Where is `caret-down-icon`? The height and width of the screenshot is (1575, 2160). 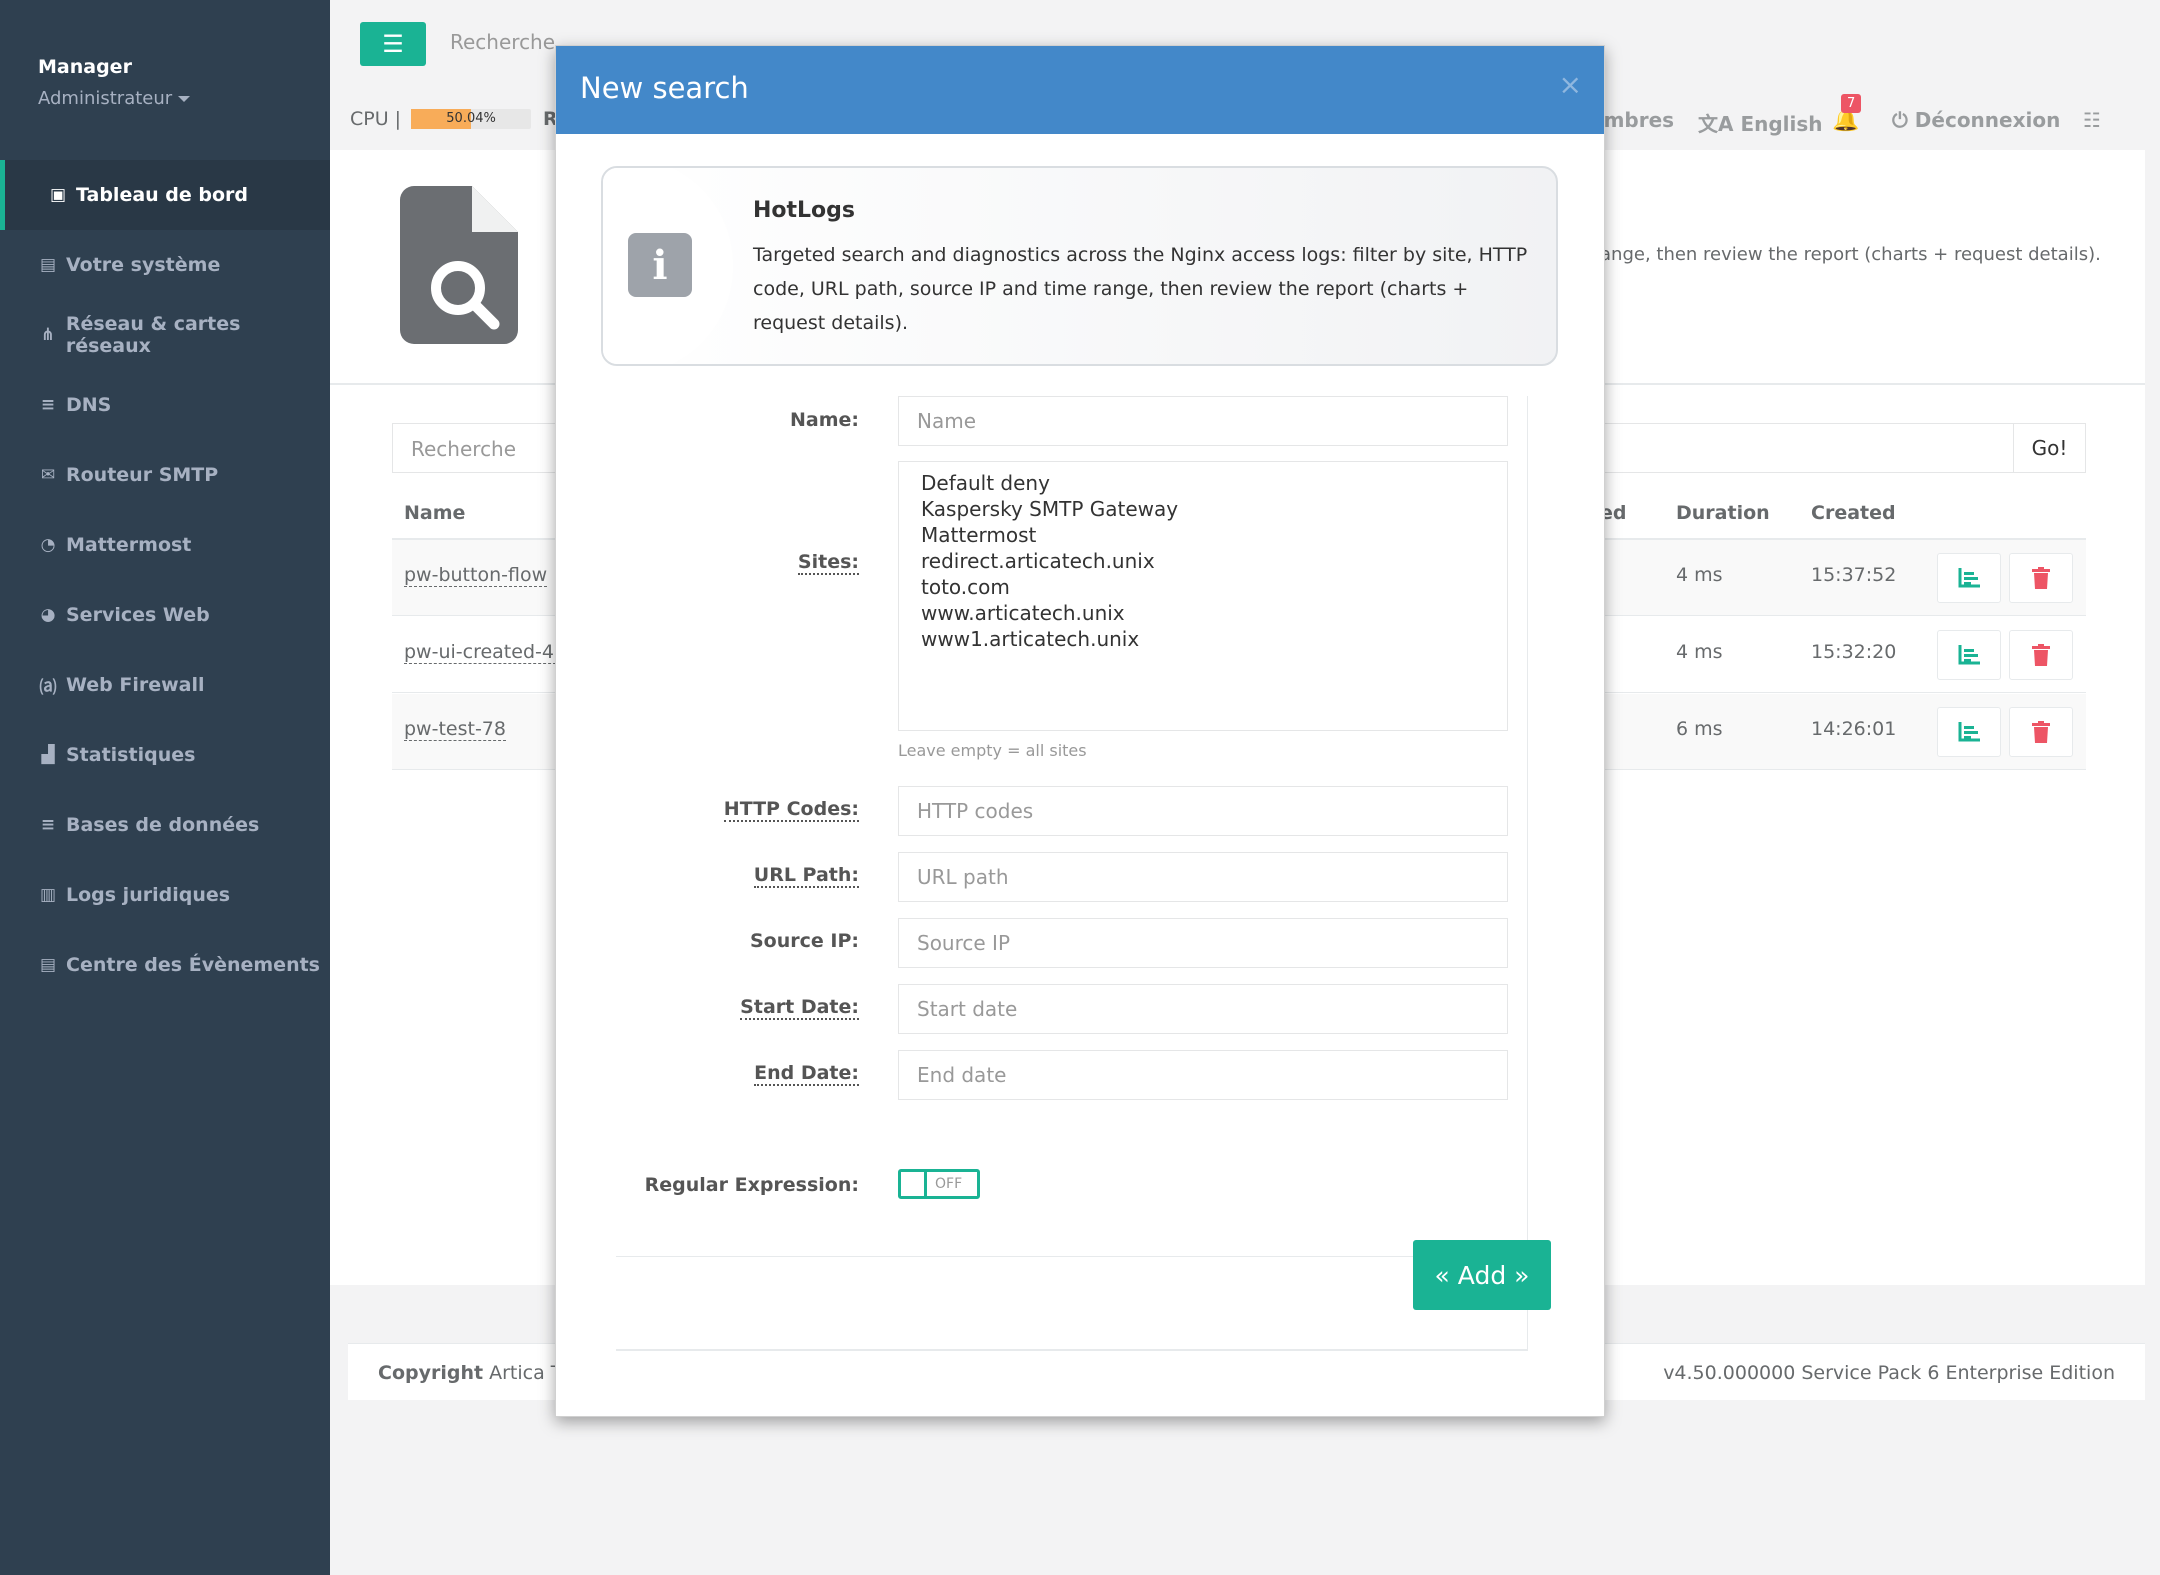
caret-down-icon is located at coordinates (184, 99).